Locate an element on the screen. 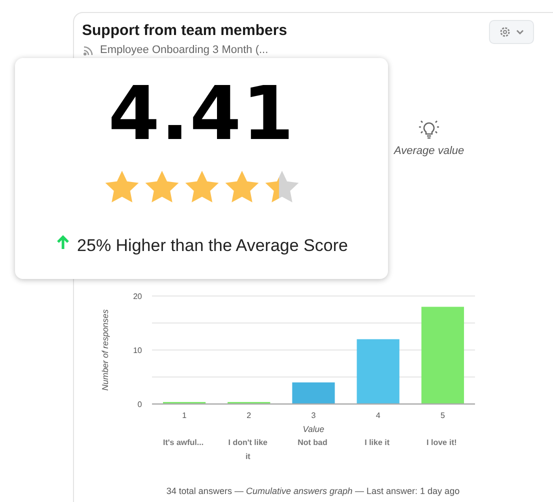 This screenshot has width=553, height=502. axis-tick-label: 3 is located at coordinates (313, 415).